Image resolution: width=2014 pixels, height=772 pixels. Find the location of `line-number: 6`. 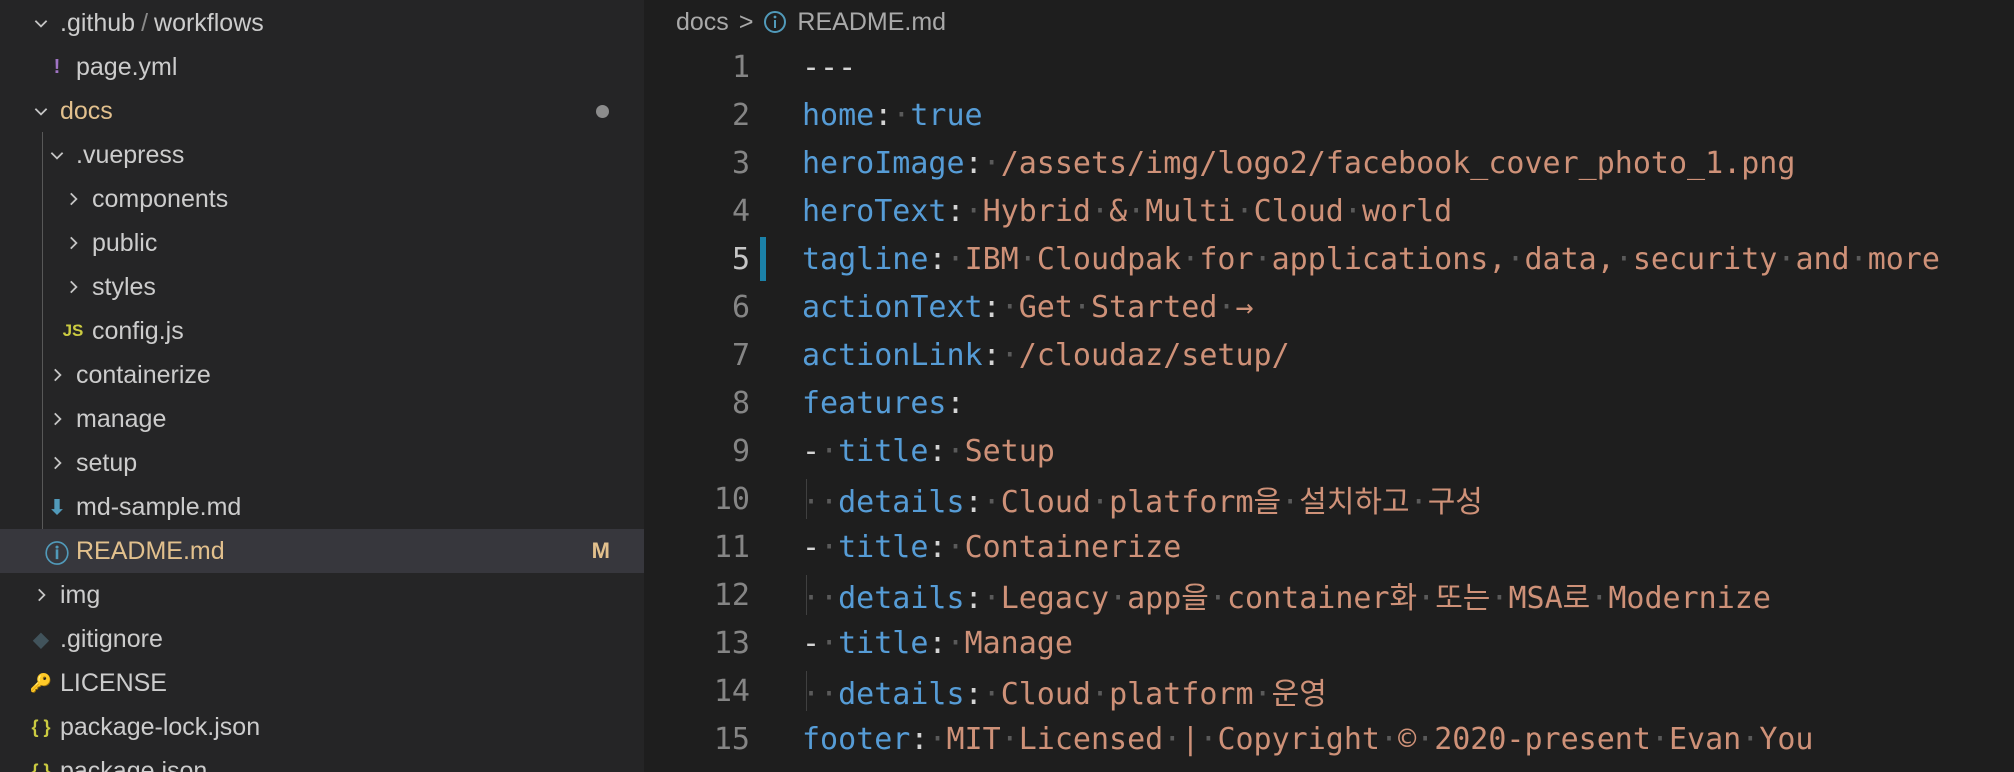

line-number: 6 is located at coordinates (740, 307).